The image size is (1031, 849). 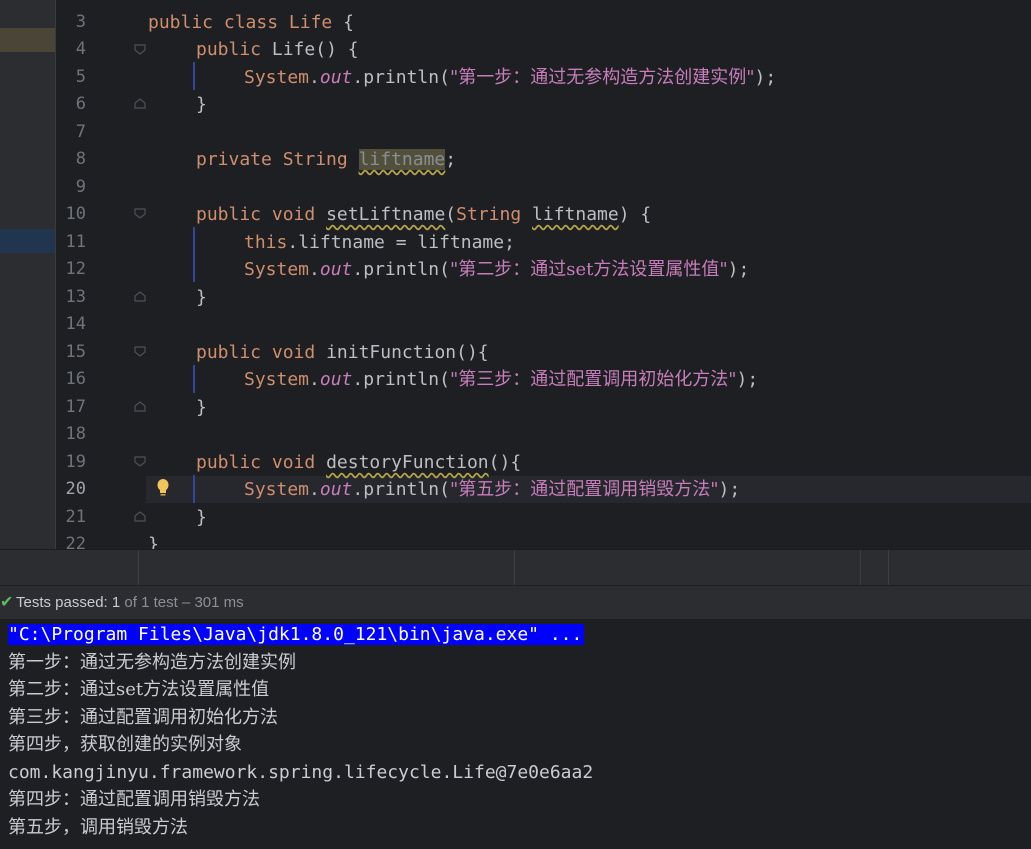 I want to click on editor-left-strip, so click(x=28, y=274).